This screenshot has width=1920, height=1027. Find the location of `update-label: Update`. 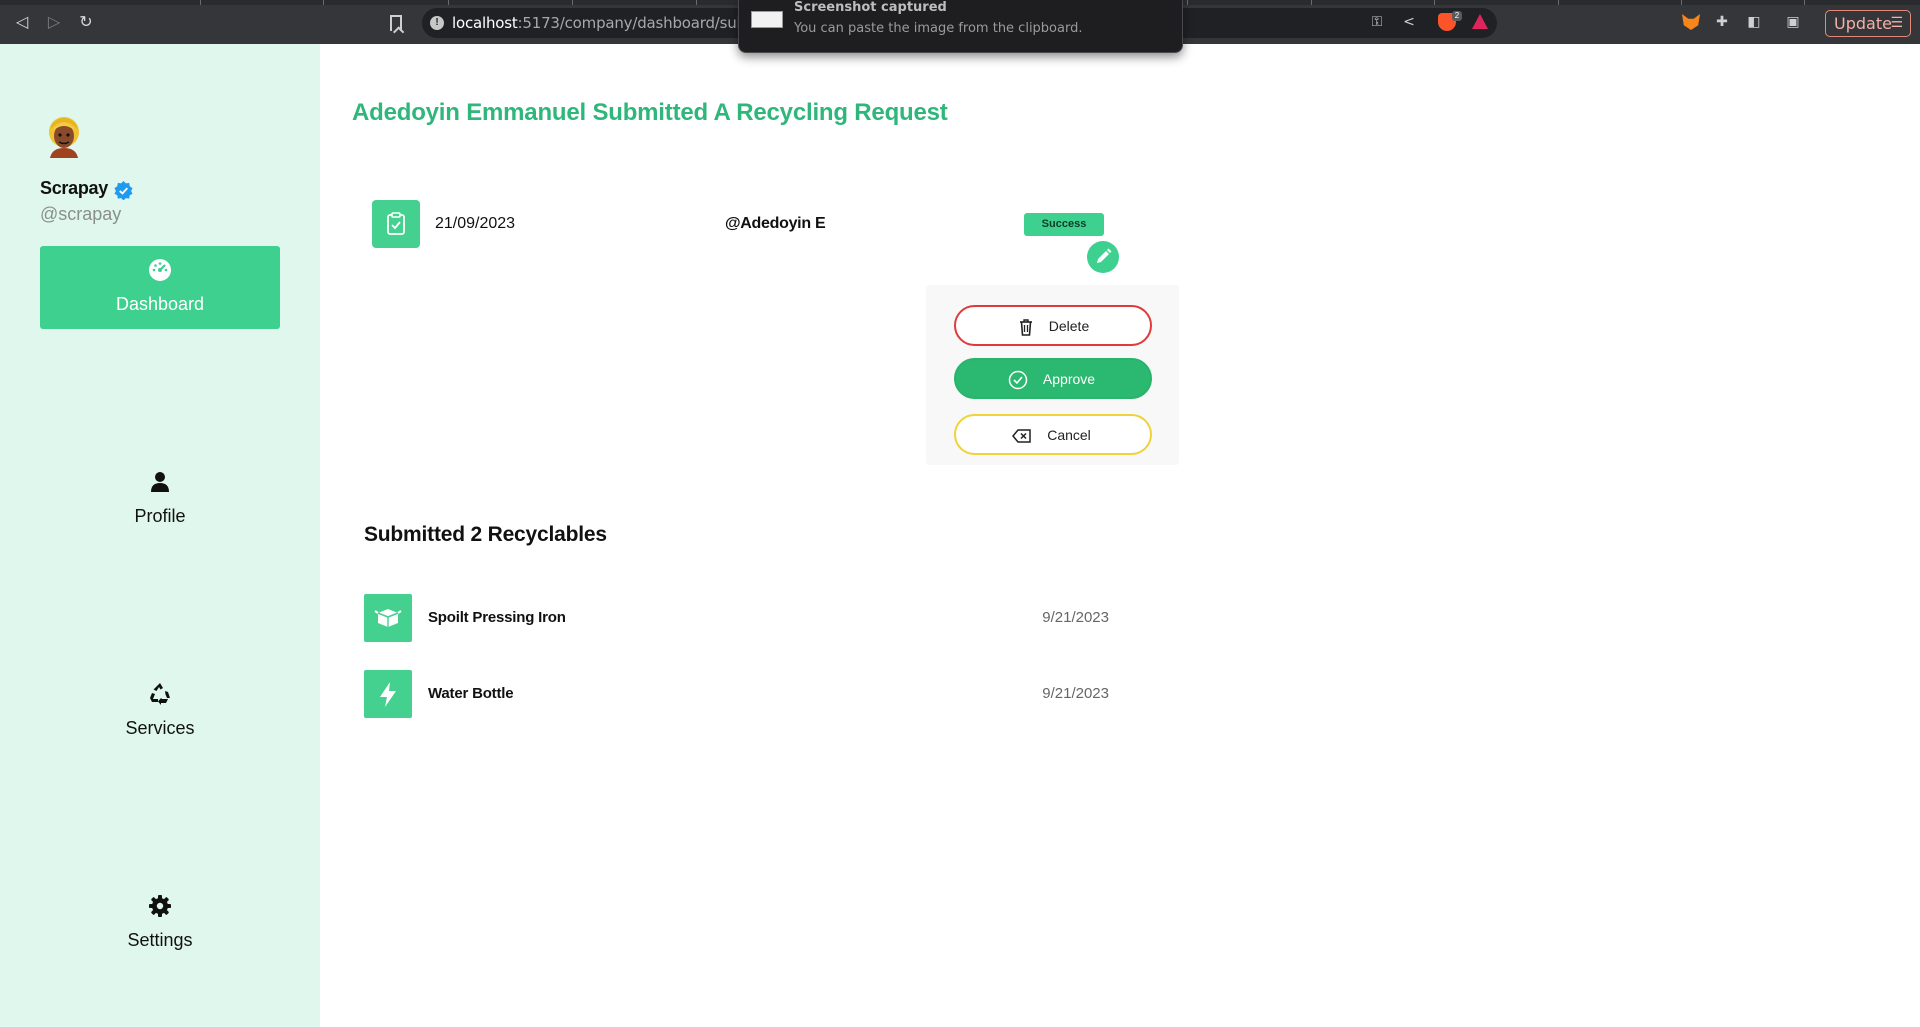

update-label: Update is located at coordinates (1863, 23).